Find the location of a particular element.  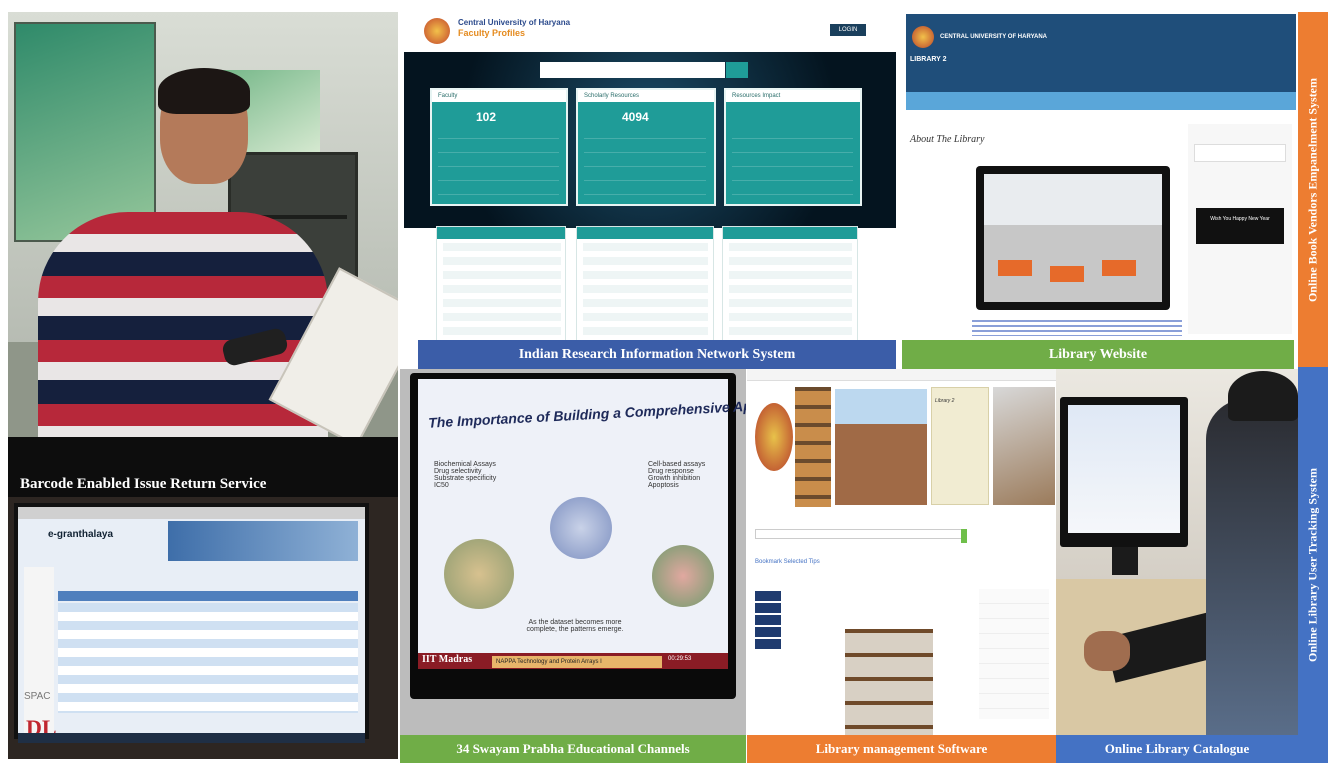

channel-name: IIT Madras is located at coordinates (447, 659).